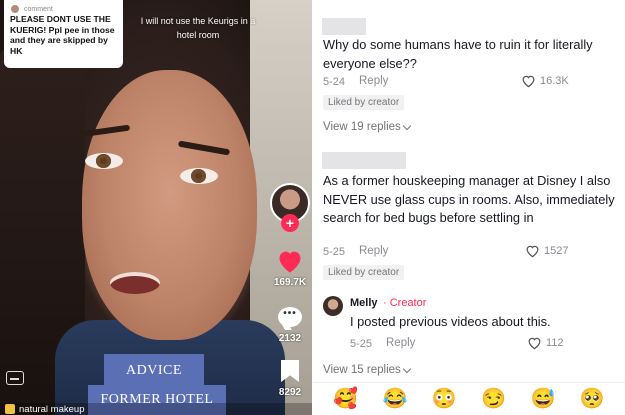 The width and height of the screenshot is (625, 415). I want to click on emoji-button: 🥰, so click(345, 399).